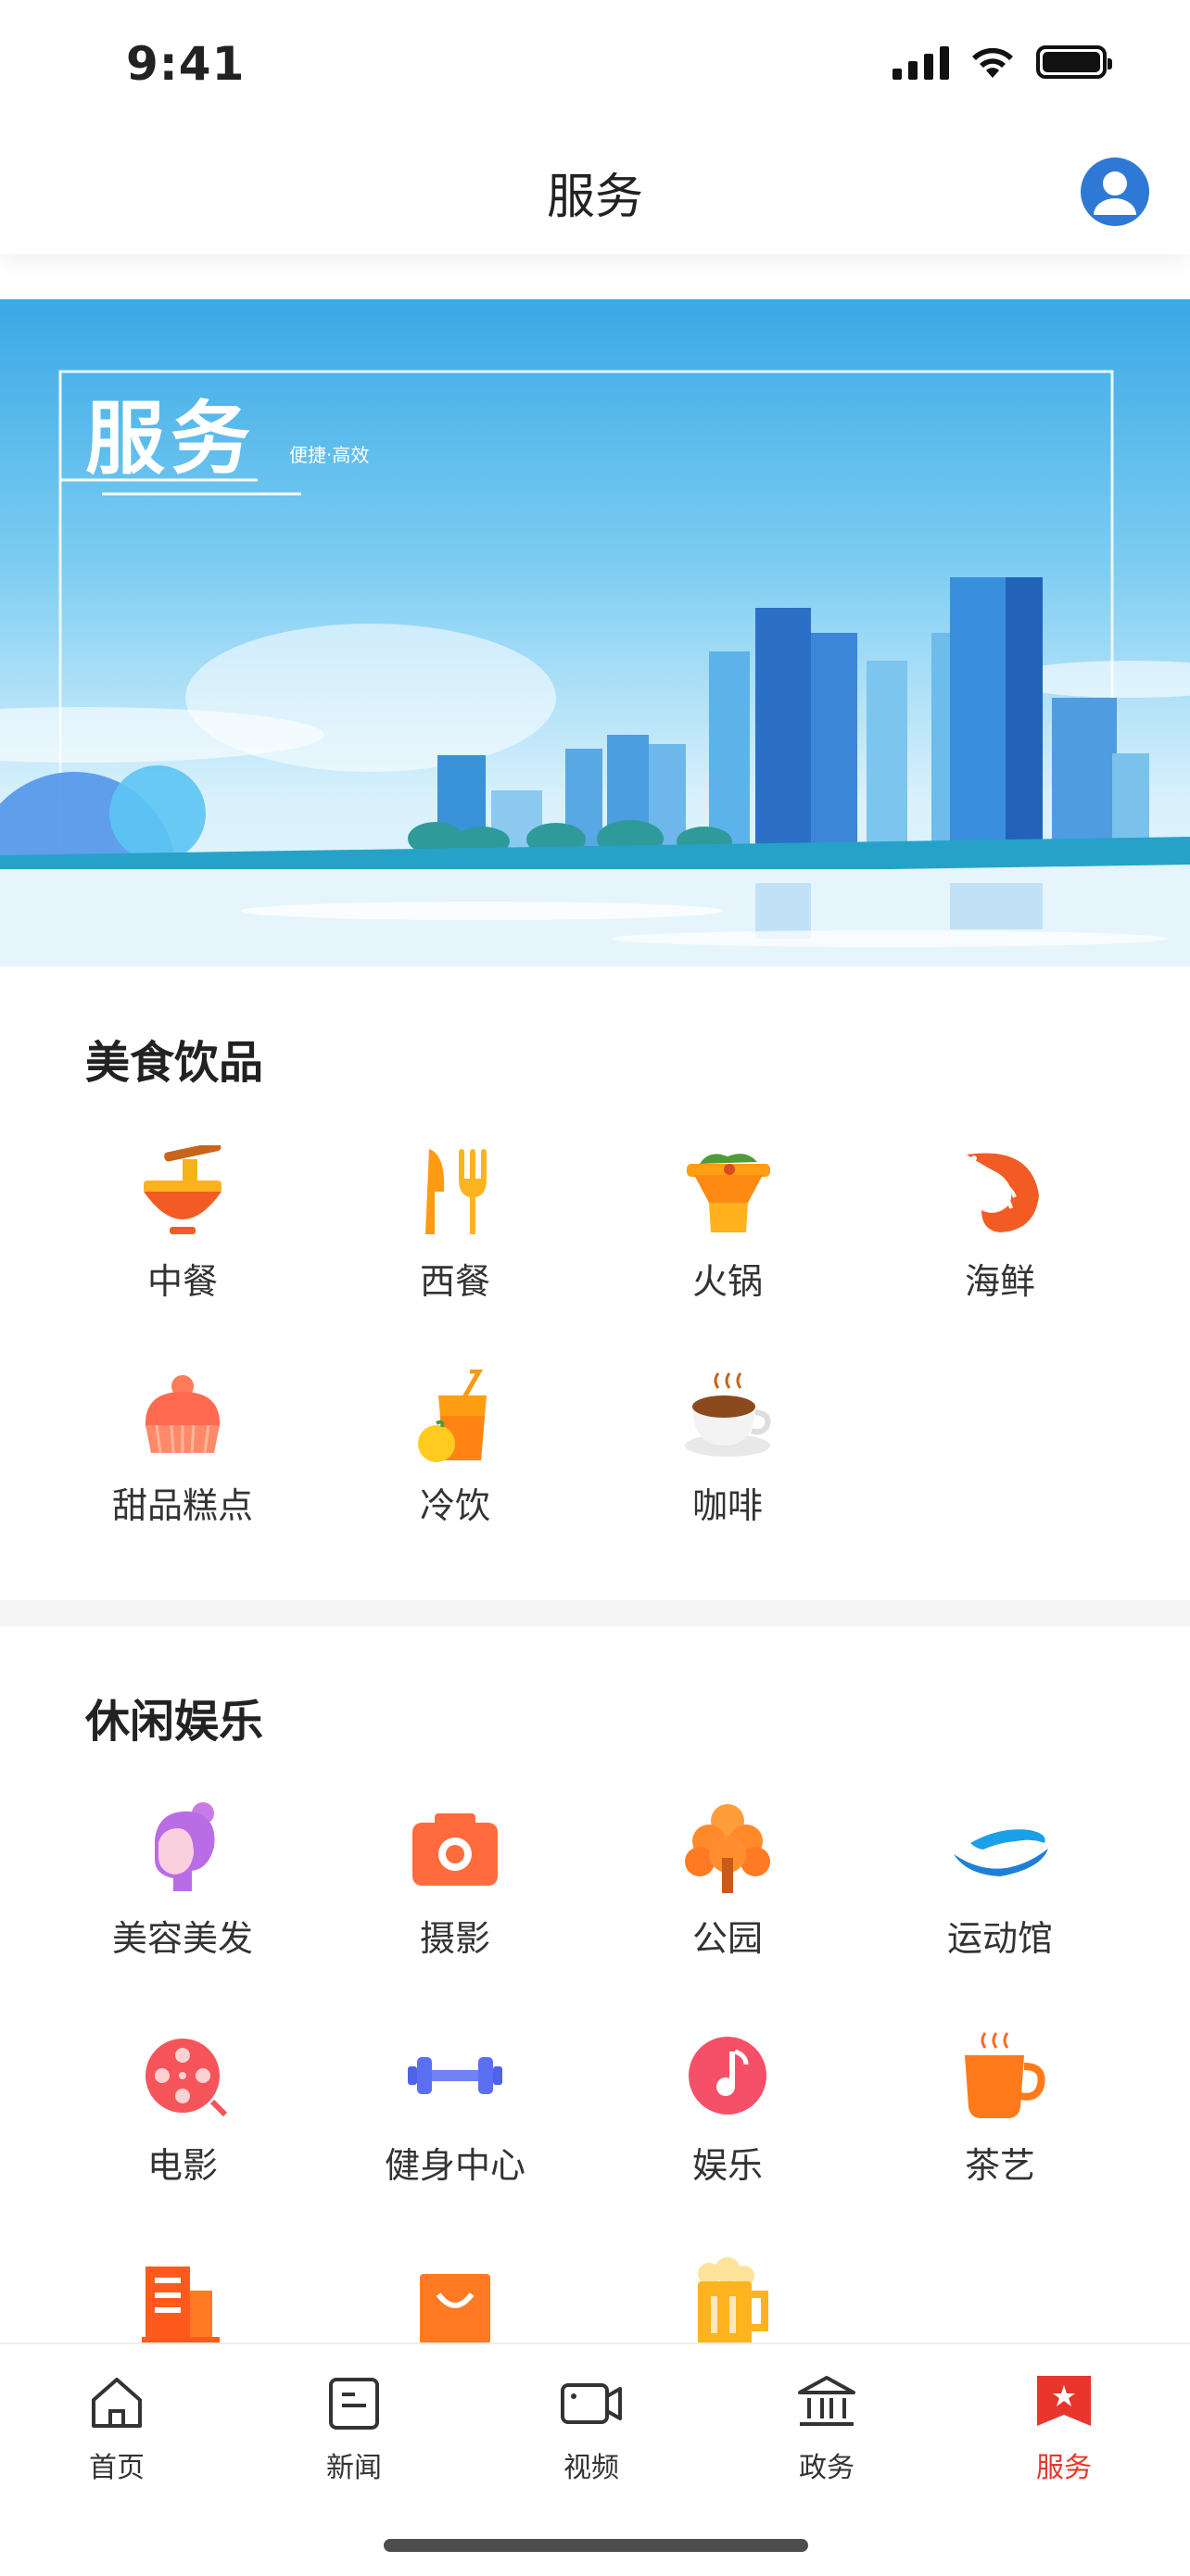  Describe the element at coordinates (727, 1281) in the screenshot. I see `grid-item-label: 火锅` at that location.